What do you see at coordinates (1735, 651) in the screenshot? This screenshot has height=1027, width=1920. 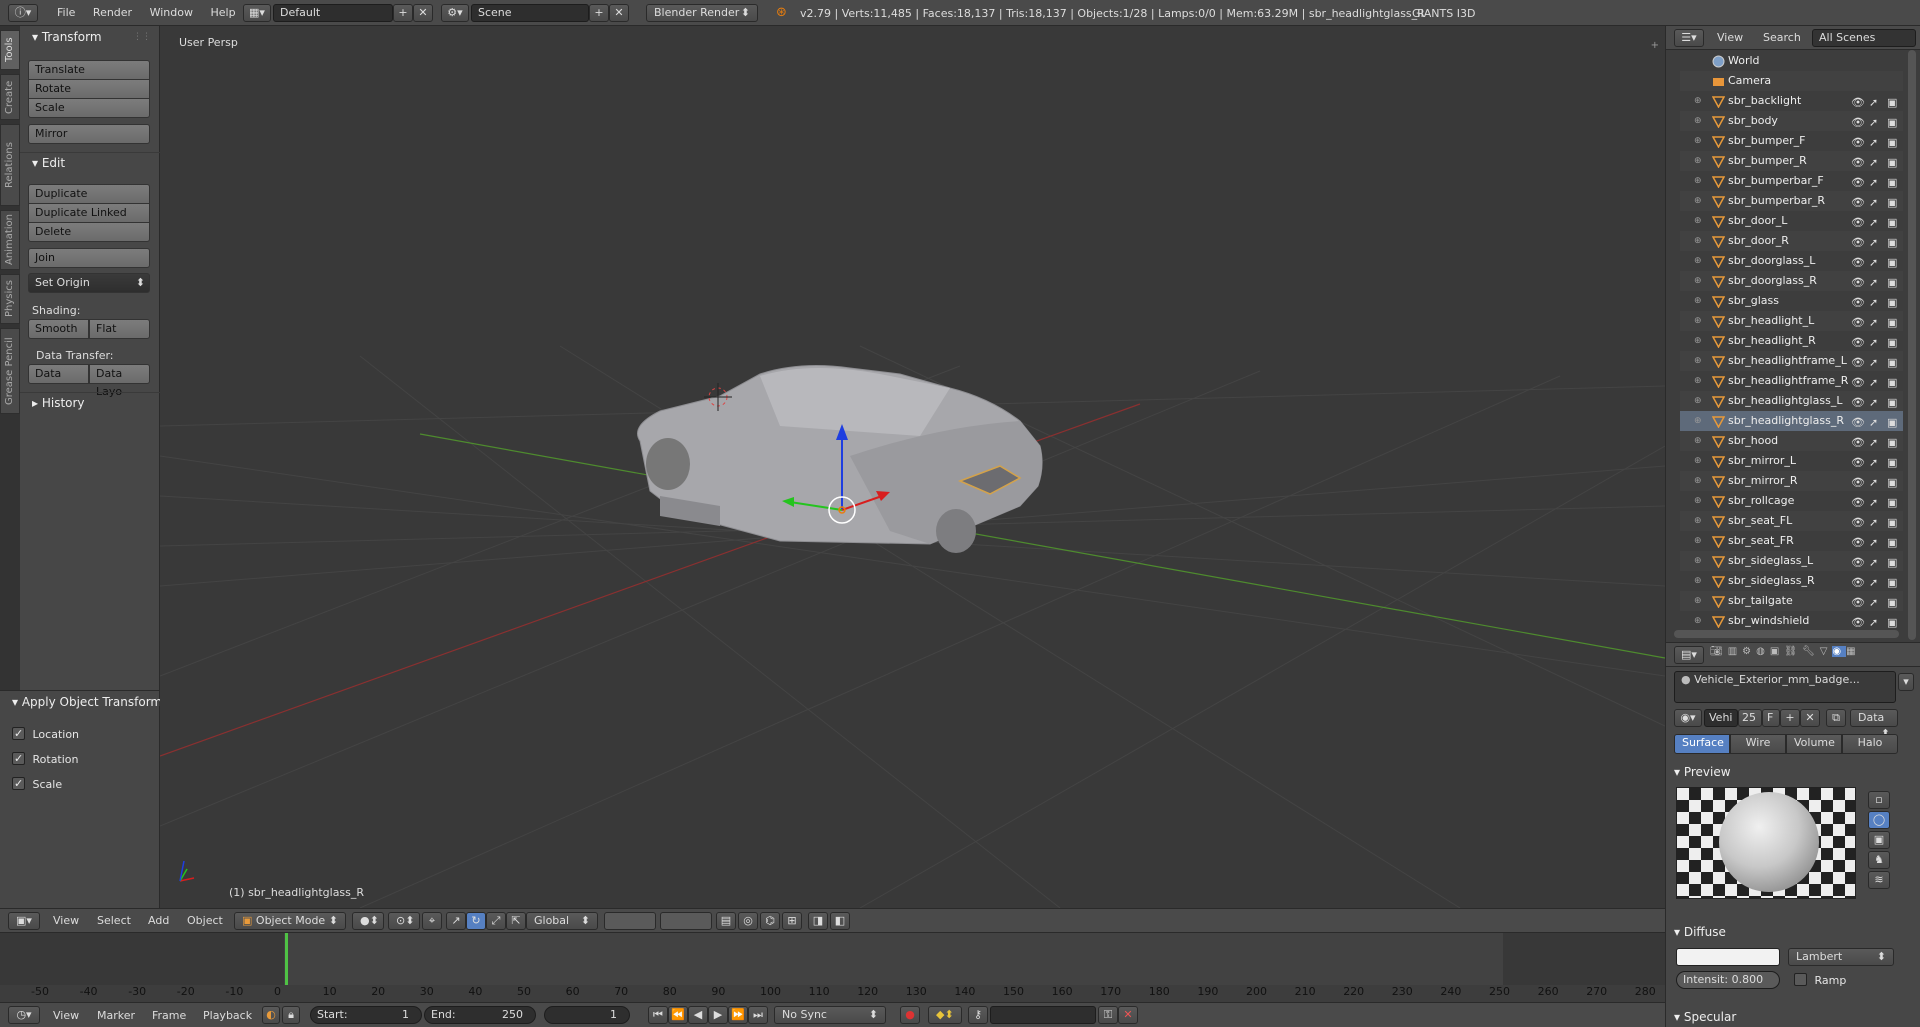 I see `render-layers-tab-icon: ▥` at bounding box center [1735, 651].